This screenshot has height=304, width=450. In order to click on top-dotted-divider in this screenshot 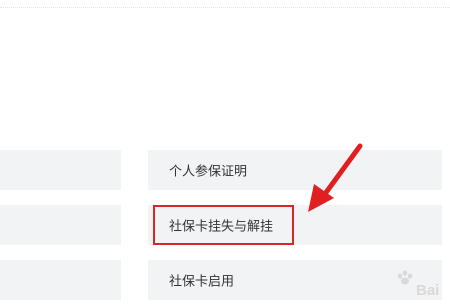, I will do `click(225, 7)`.